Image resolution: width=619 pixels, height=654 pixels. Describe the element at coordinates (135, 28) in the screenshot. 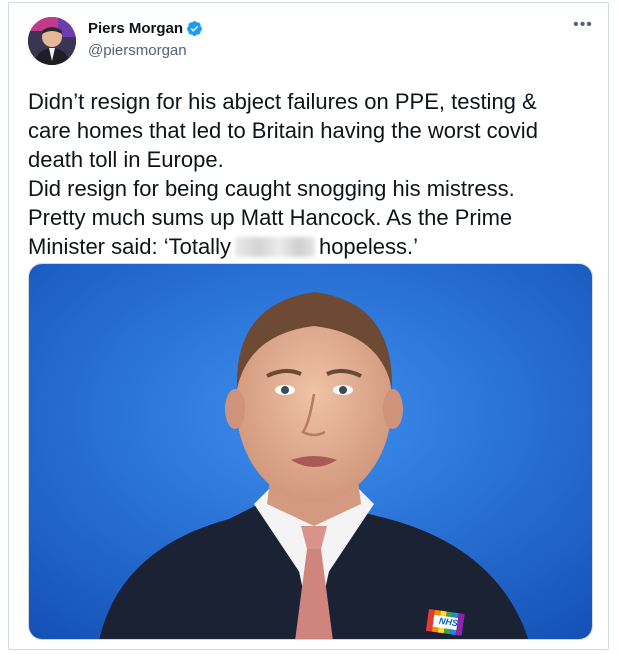

I see `author-name: Piers Morgan` at that location.